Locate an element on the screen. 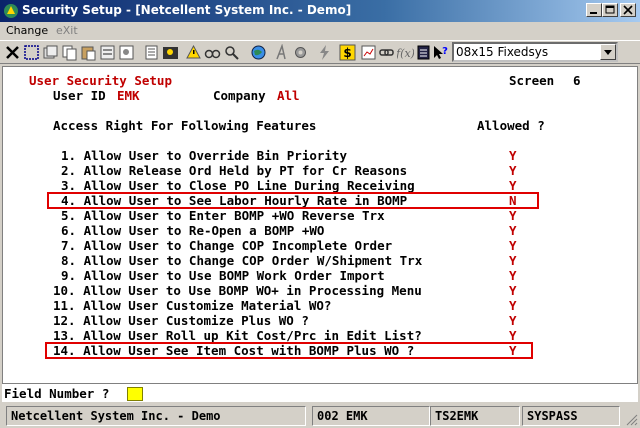 The height and width of the screenshot is (428, 640). help-pointer-icon: ? is located at coordinates (440, 52).